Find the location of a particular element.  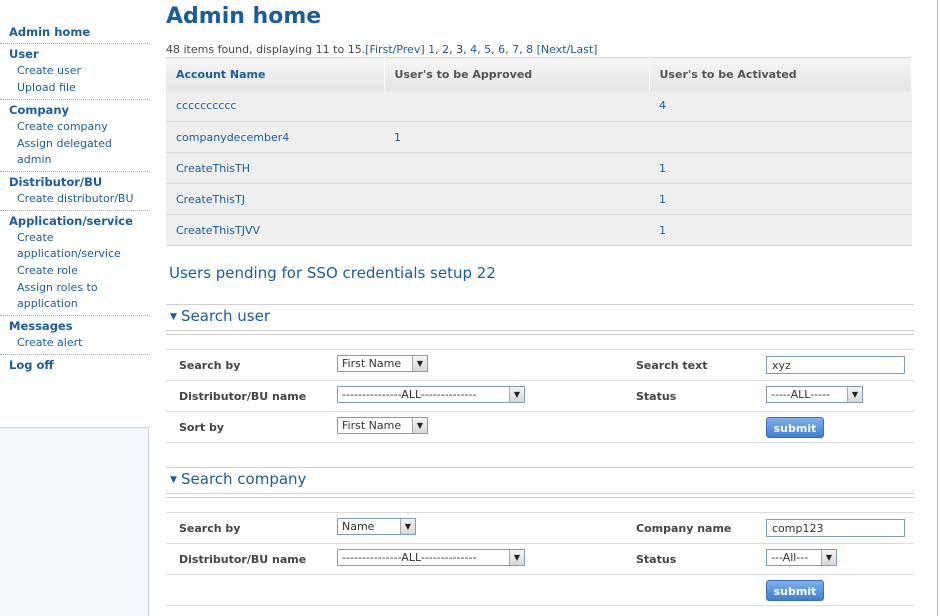

table-row: CreateThisTJ 1 is located at coordinates (539, 199).